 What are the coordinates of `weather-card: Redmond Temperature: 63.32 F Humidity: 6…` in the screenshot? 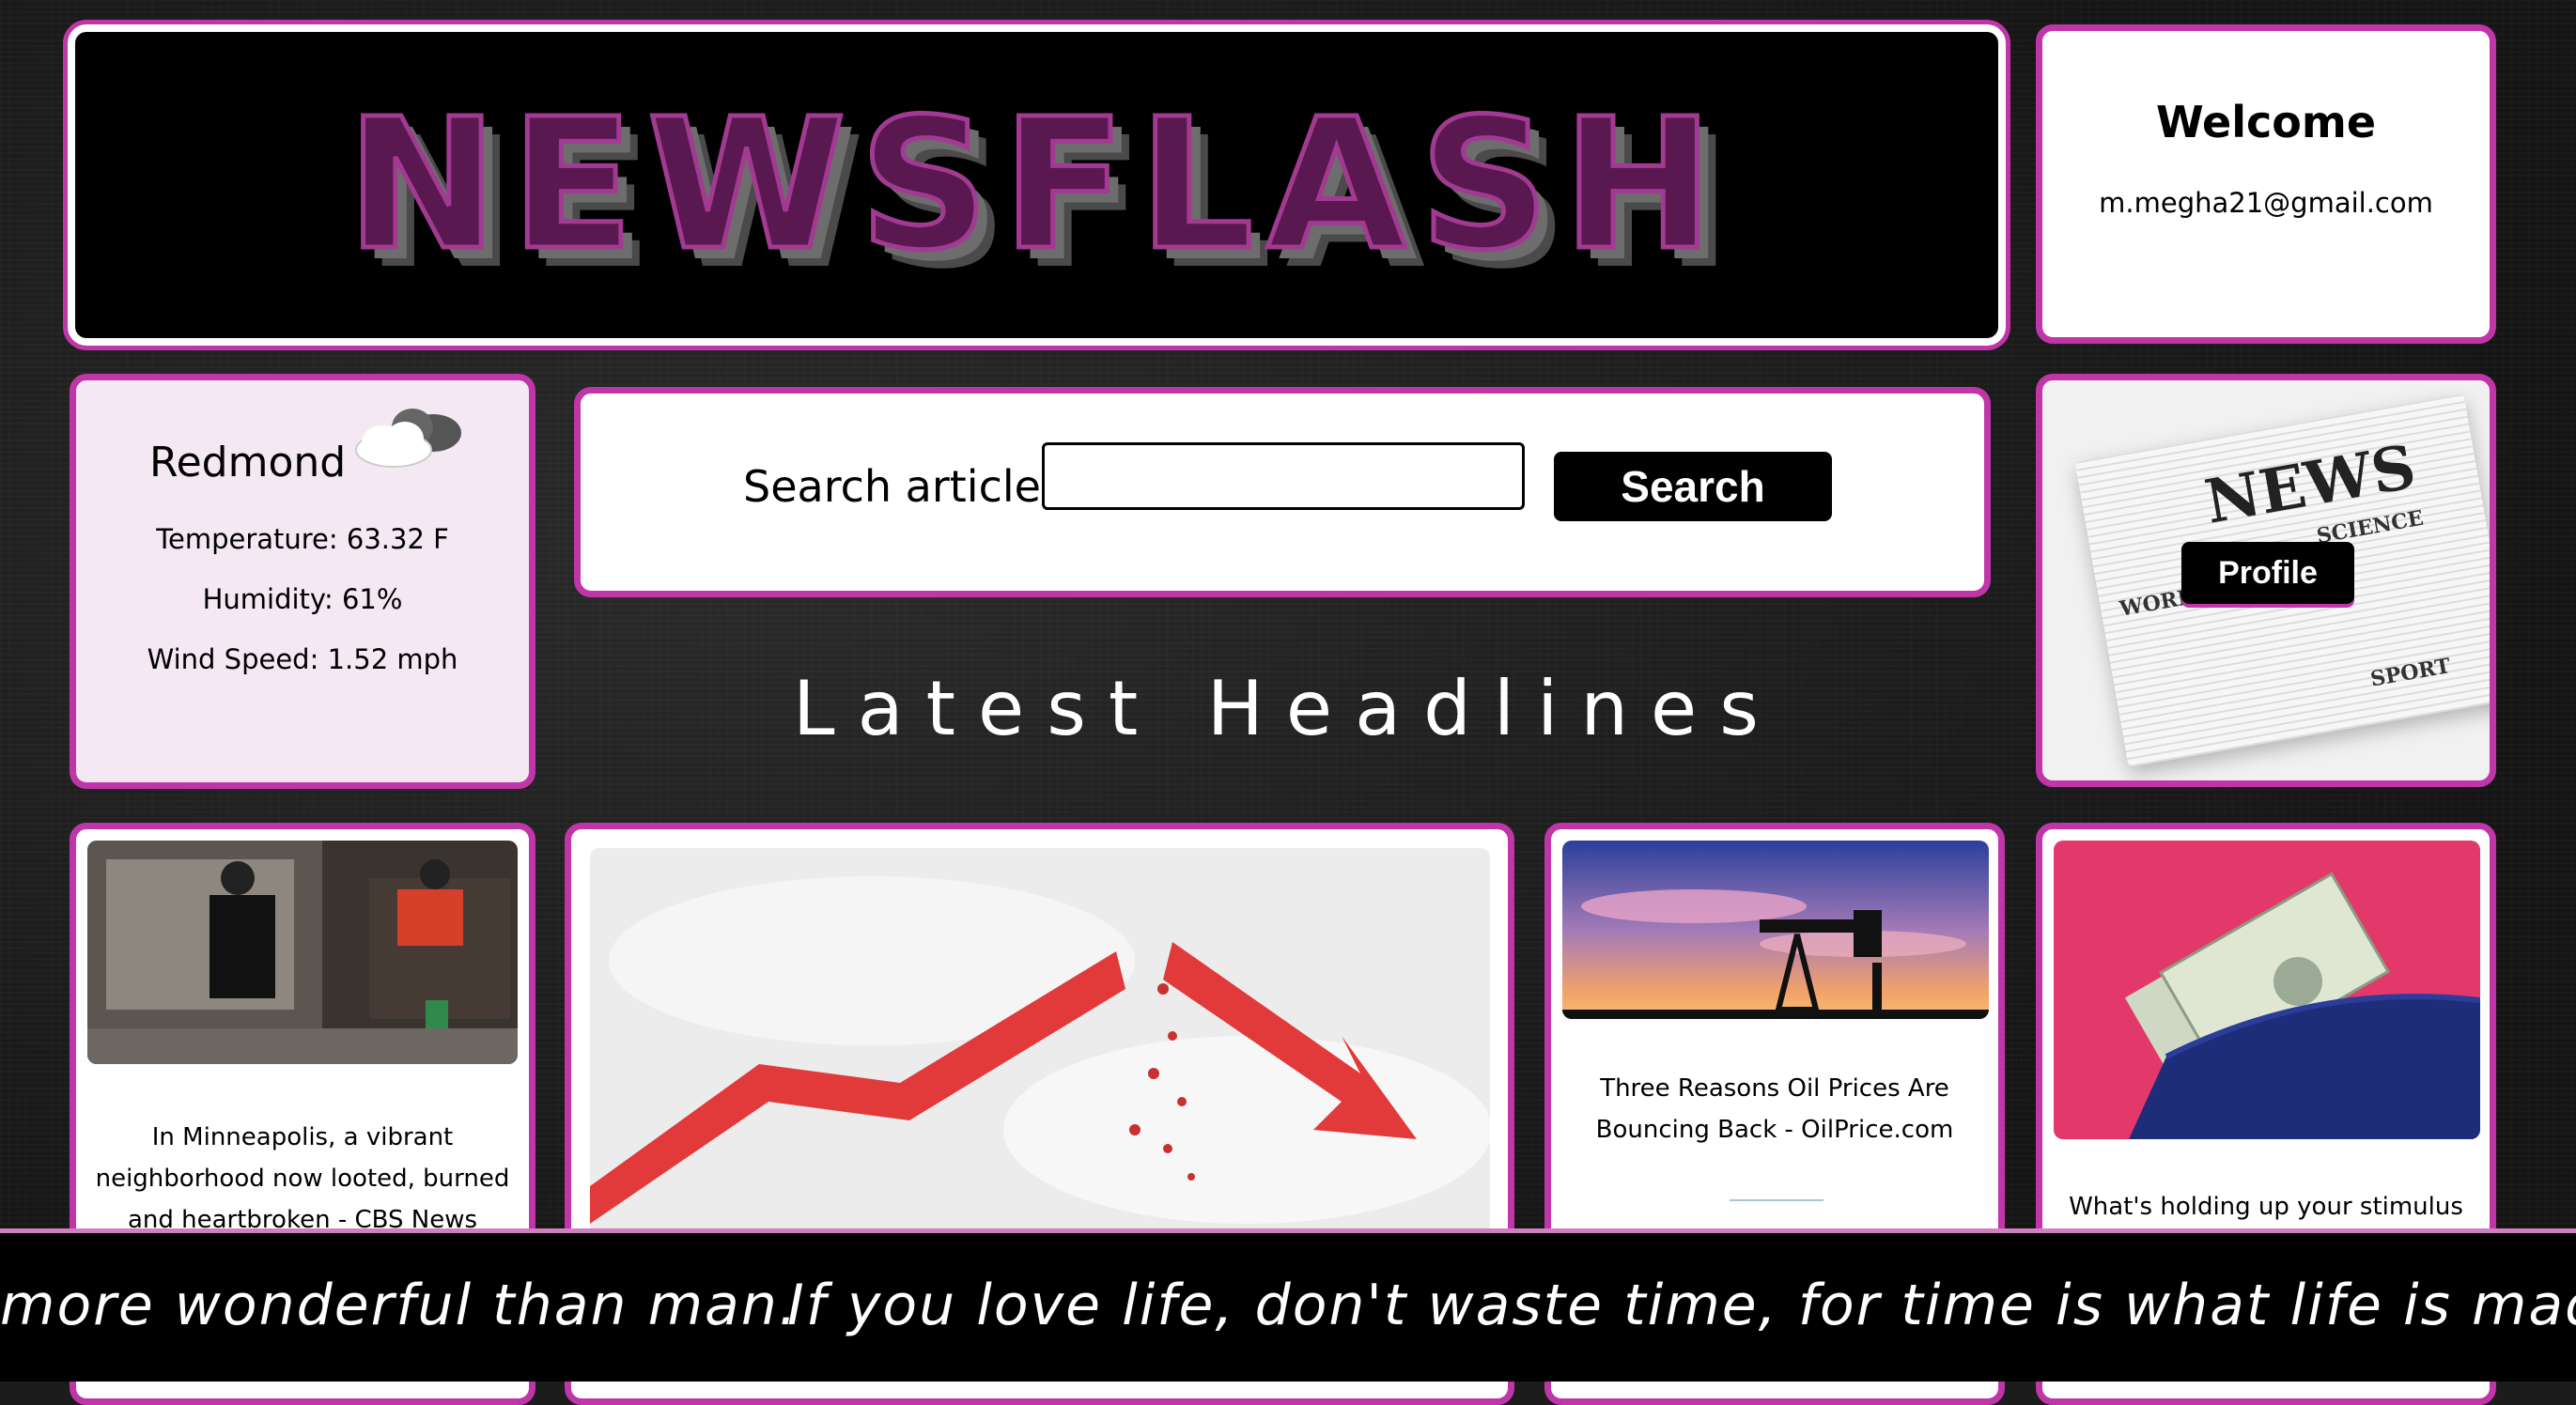 It's located at (302, 581).